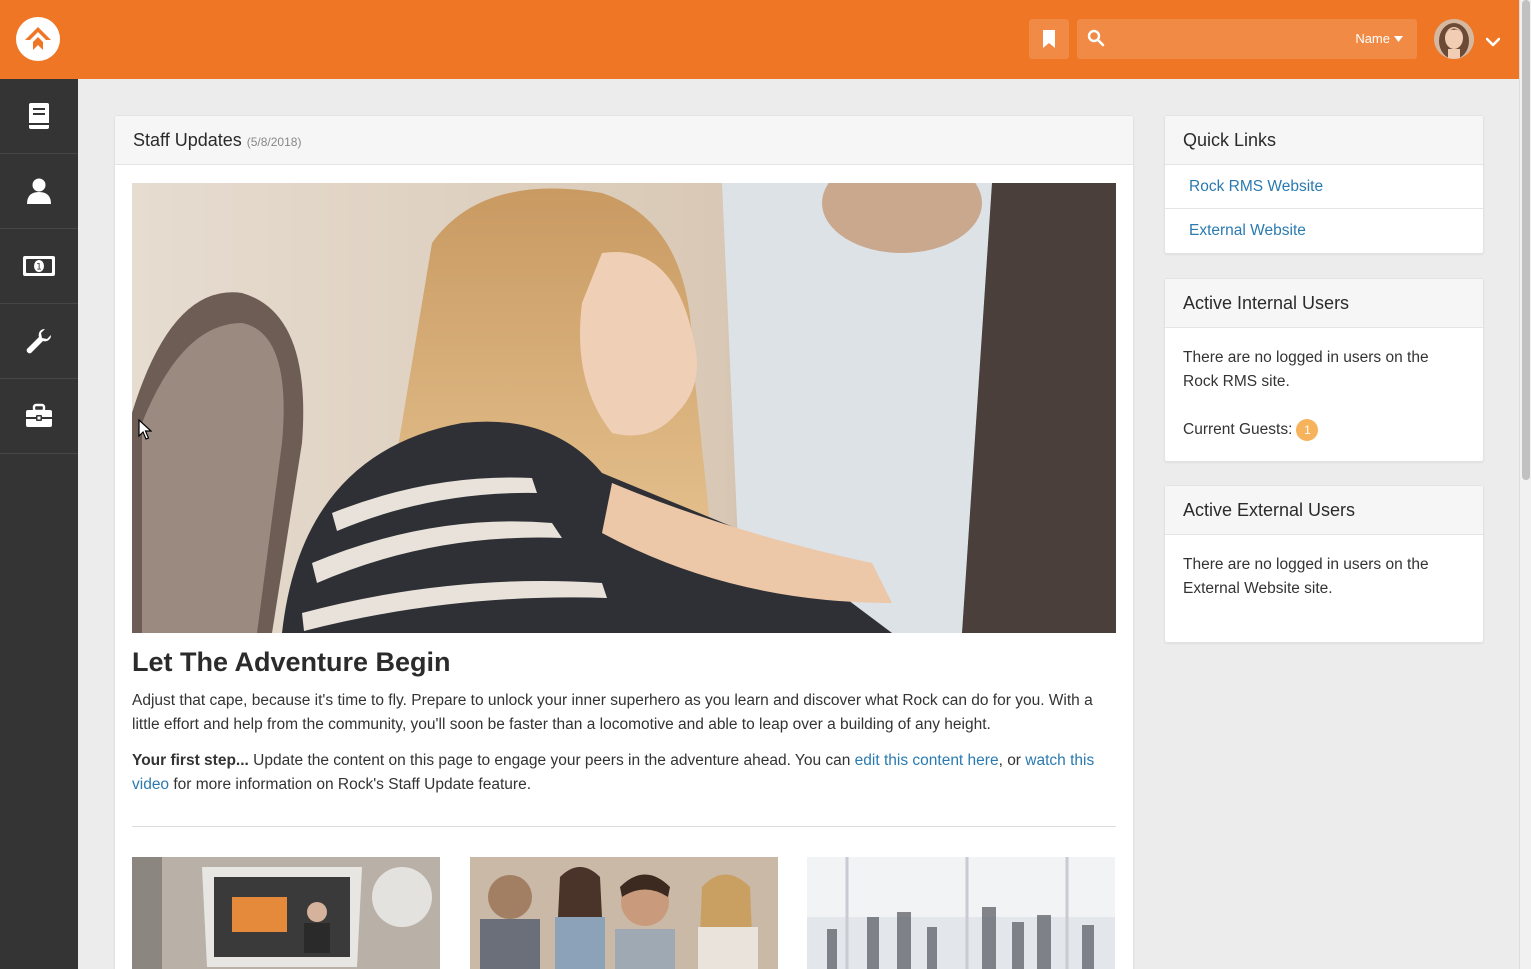  I want to click on sidebar-item-finance: 1, so click(39, 266).